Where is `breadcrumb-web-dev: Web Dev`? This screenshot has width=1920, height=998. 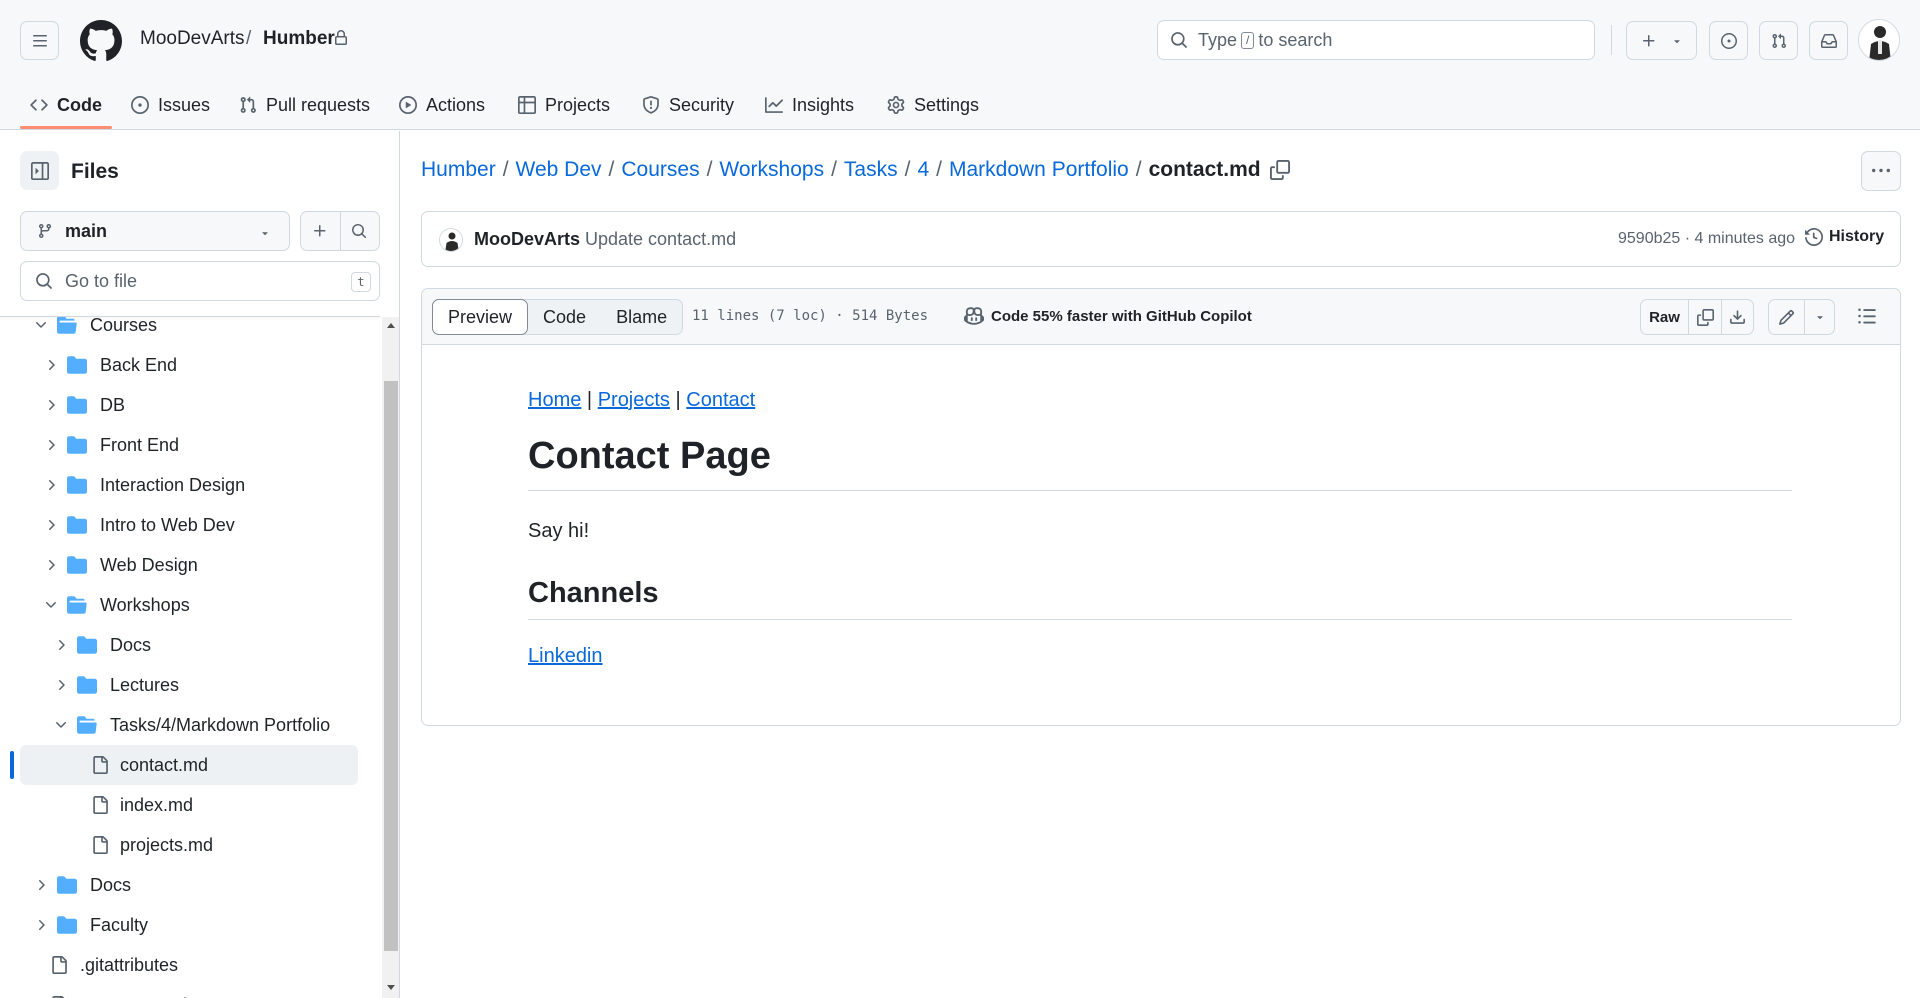 breadcrumb-web-dev: Web Dev is located at coordinates (559, 170).